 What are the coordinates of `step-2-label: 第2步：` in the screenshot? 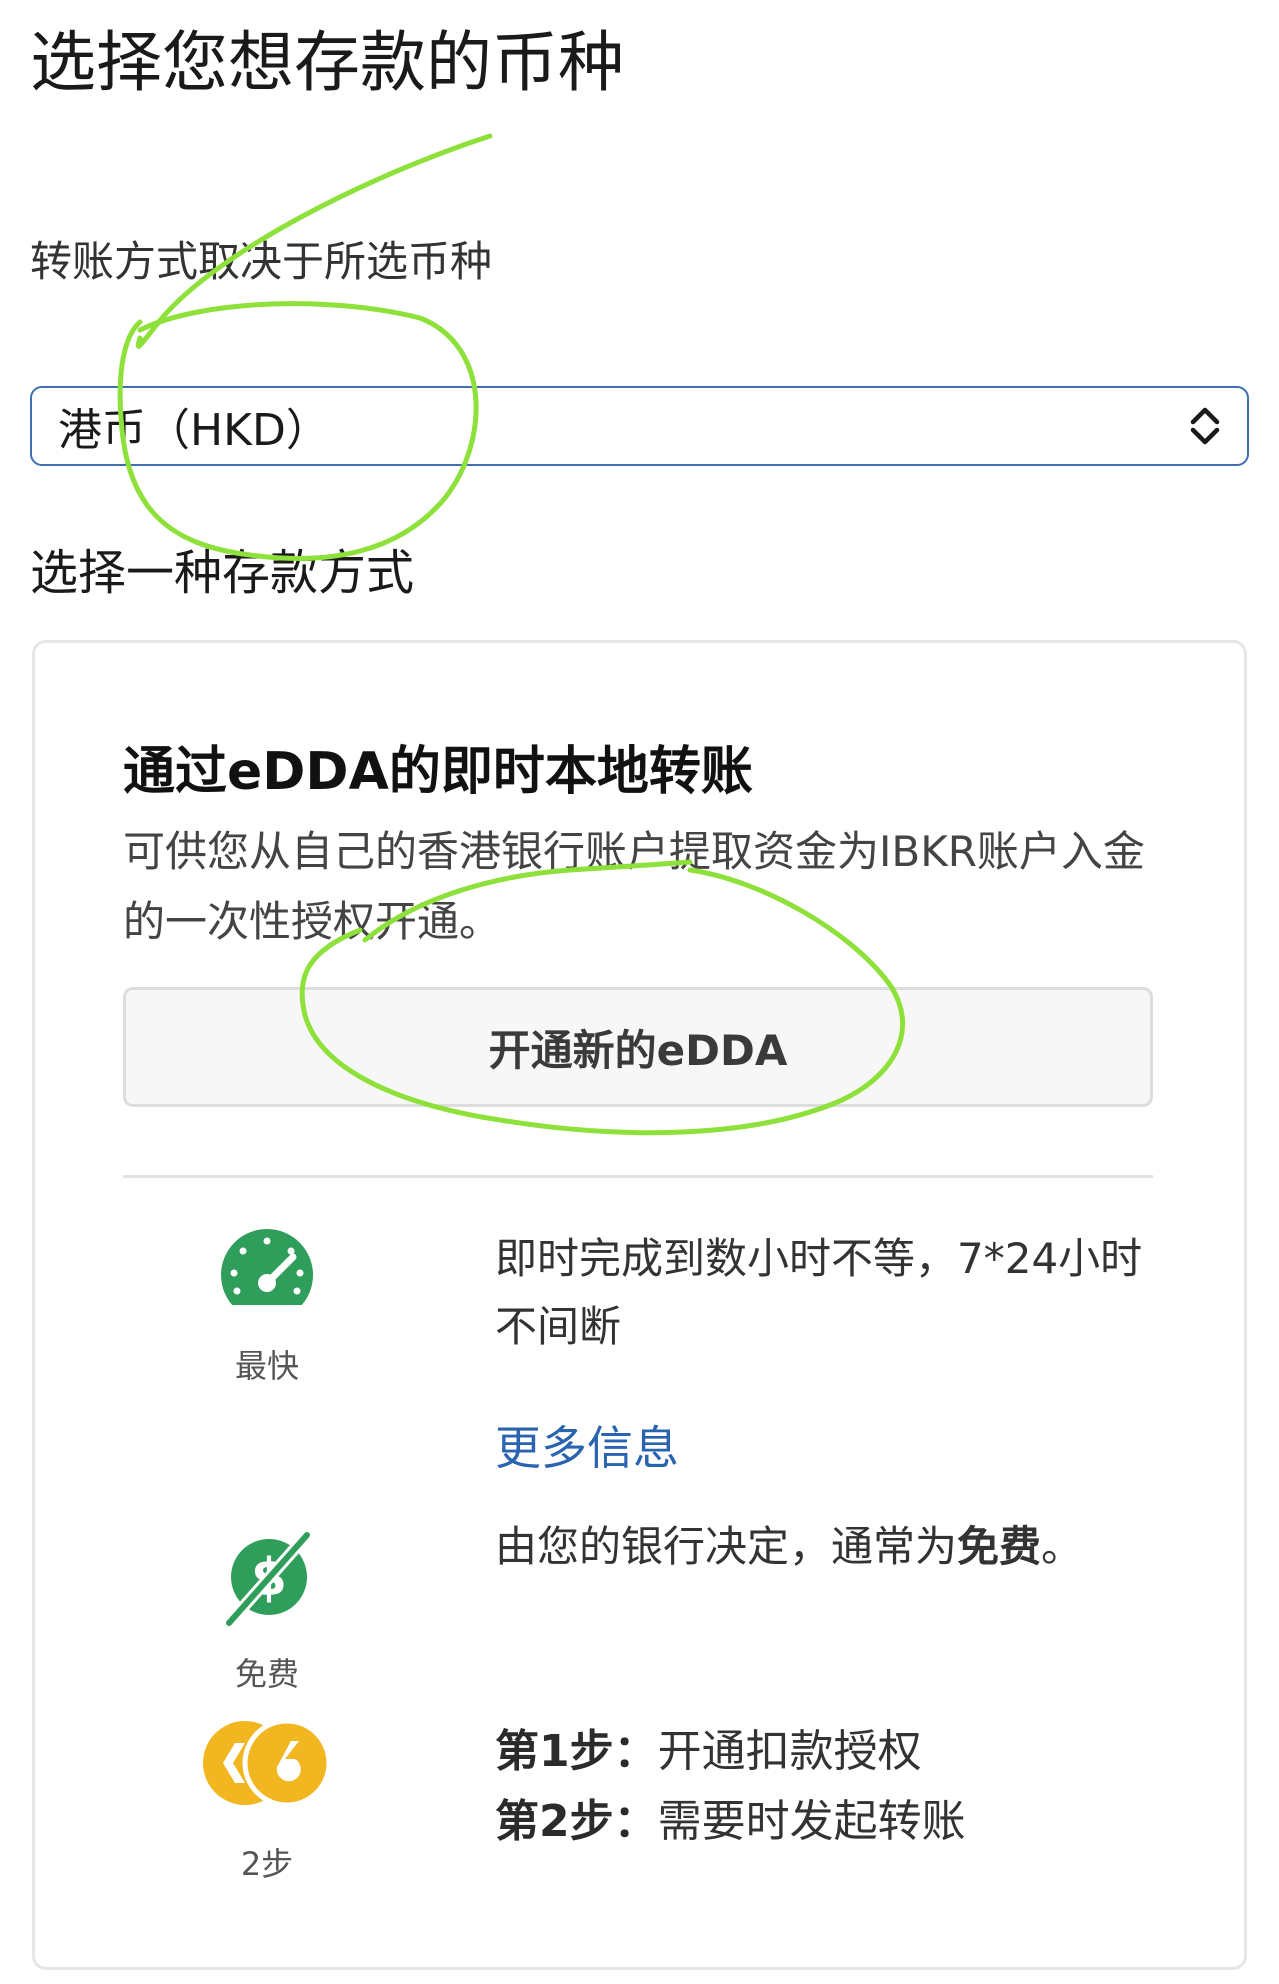 It's located at (576, 1821).